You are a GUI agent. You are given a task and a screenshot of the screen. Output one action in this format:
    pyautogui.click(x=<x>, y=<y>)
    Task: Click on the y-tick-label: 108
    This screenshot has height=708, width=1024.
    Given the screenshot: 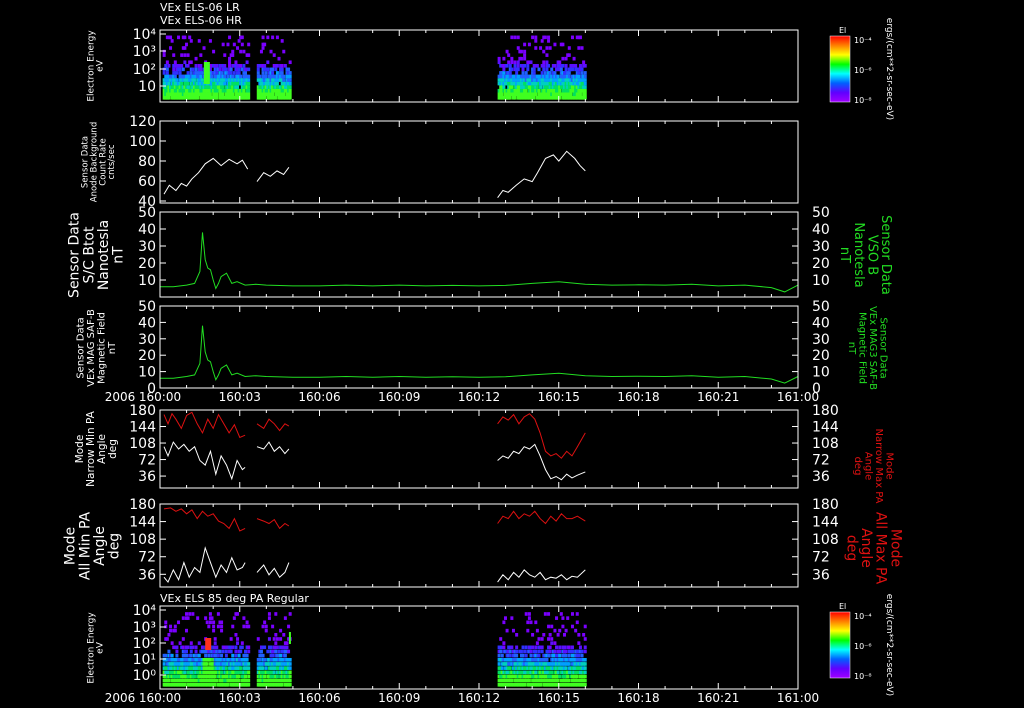 What is the action you would take?
    pyautogui.click(x=142, y=444)
    